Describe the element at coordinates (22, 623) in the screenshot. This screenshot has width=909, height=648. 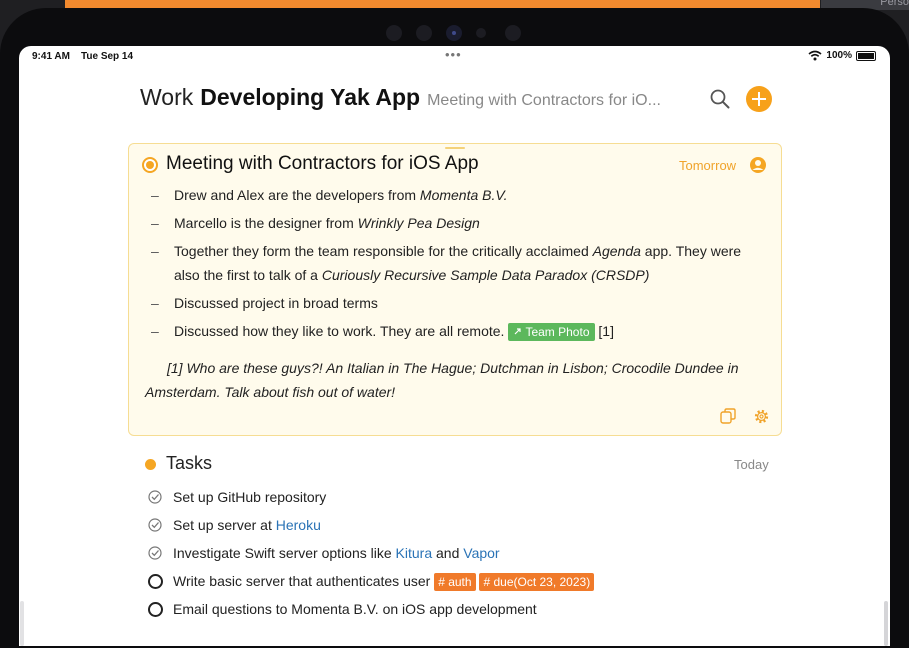
I see `left-scrollbar` at that location.